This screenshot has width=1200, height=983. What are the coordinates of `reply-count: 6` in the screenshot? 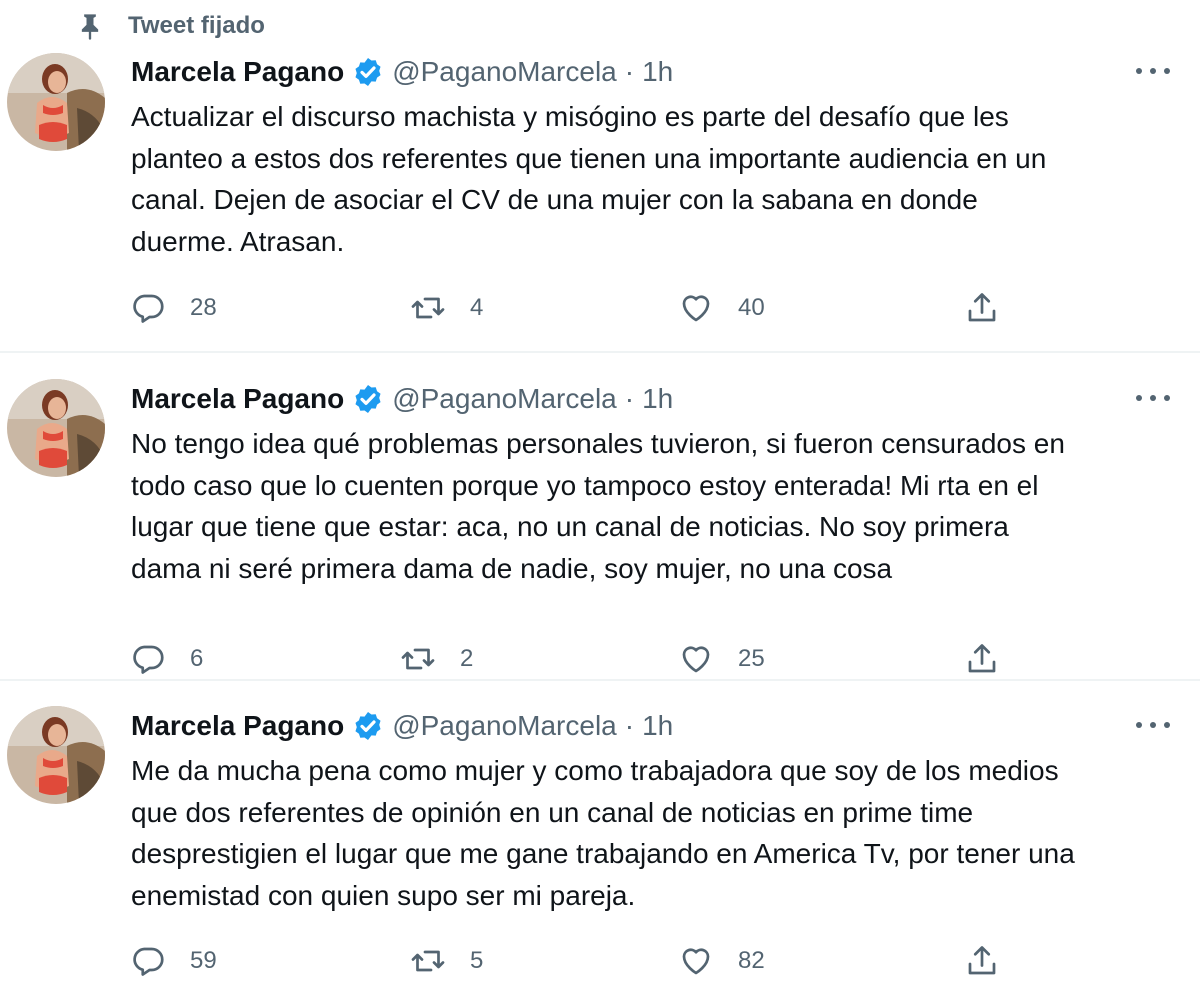 It's located at (197, 658).